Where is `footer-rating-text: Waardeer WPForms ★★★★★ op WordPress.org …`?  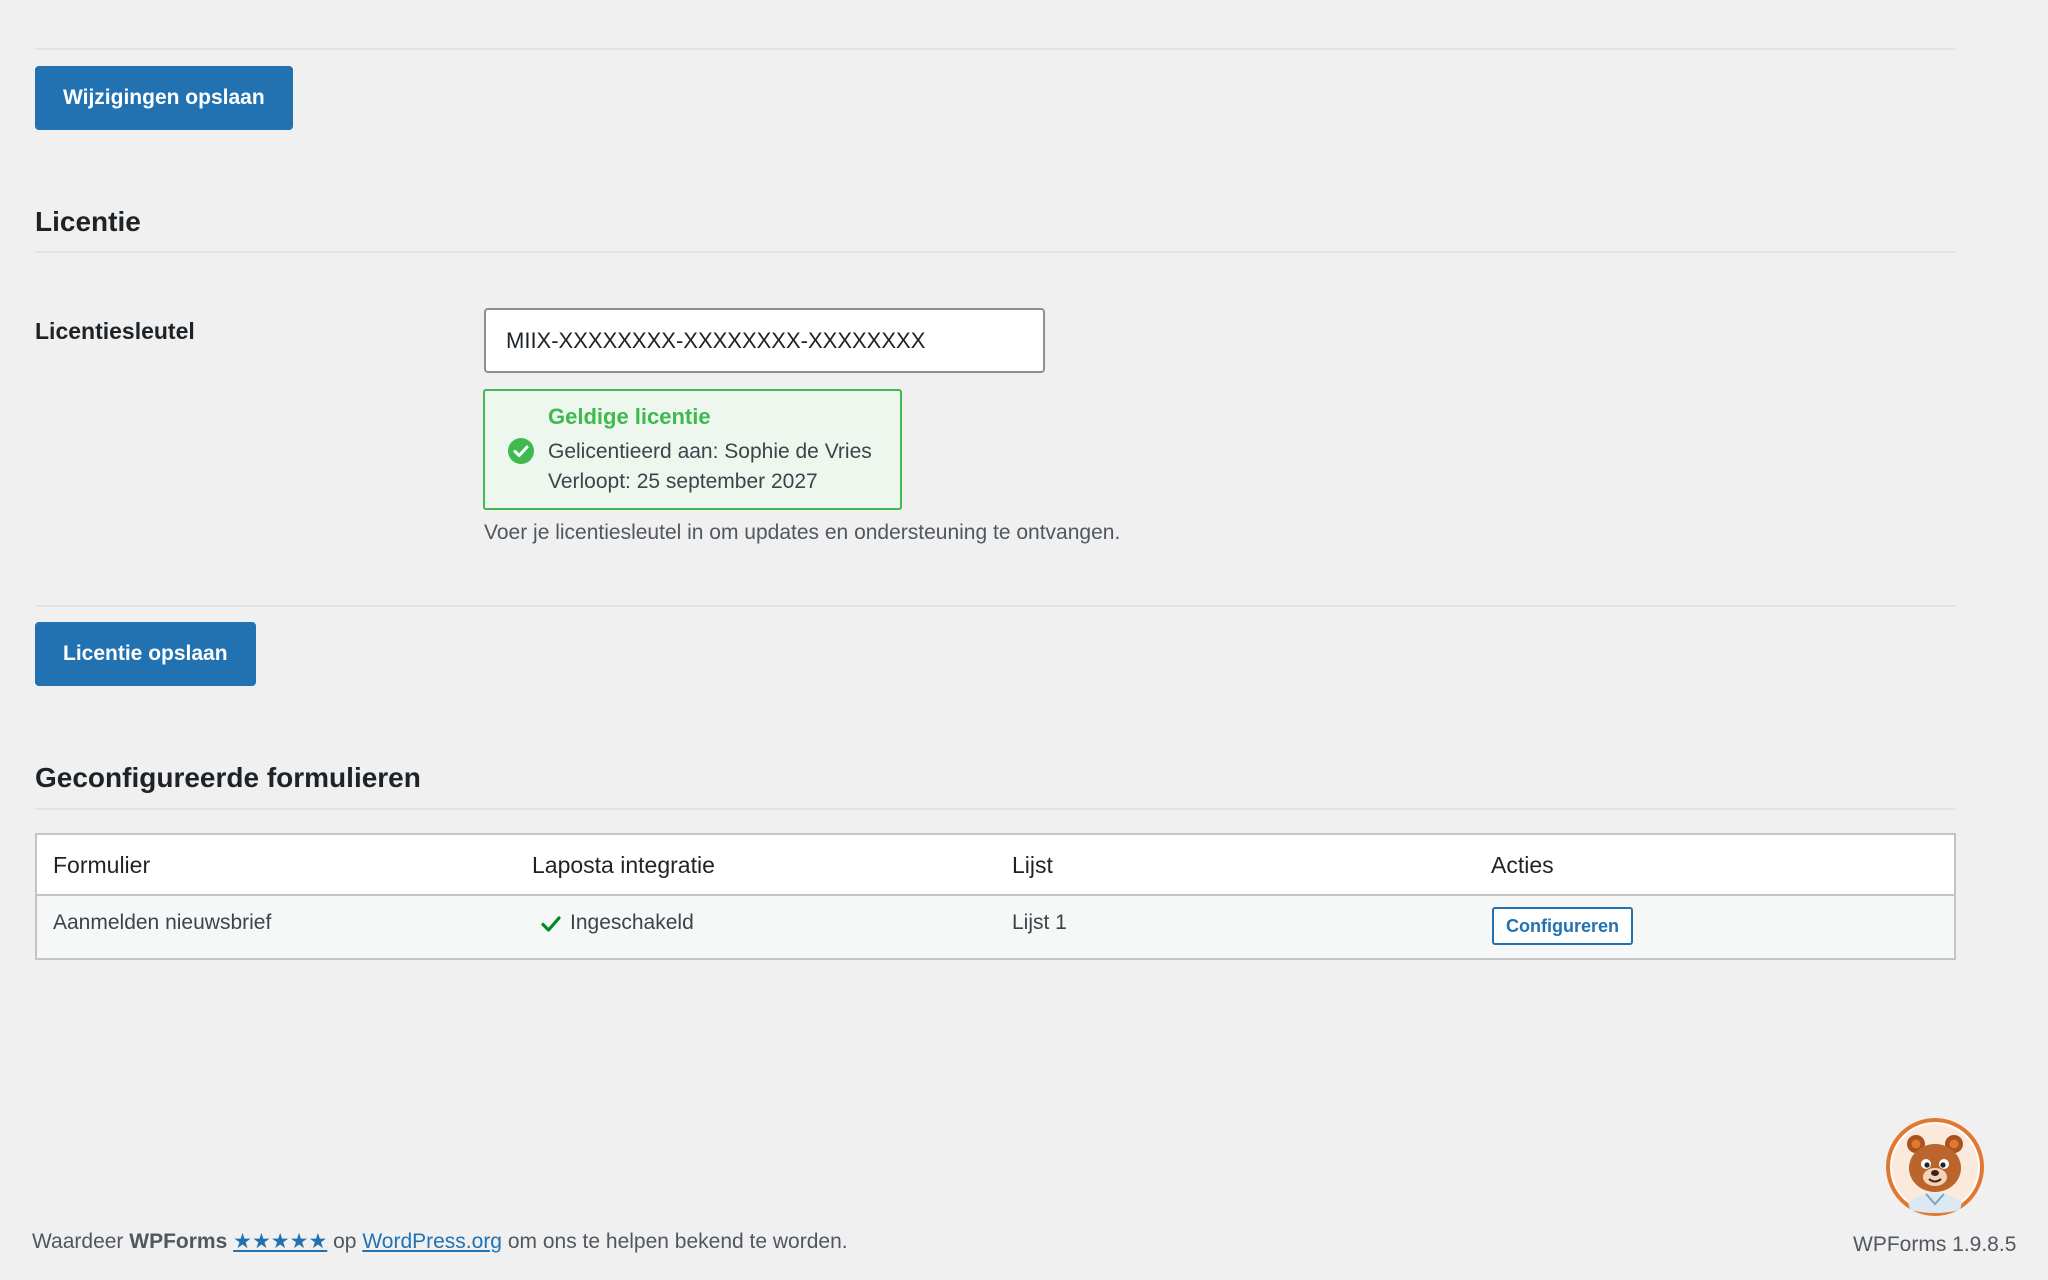 footer-rating-text: Waardeer WPForms ★★★★★ op WordPress.org … is located at coordinates (440, 1241).